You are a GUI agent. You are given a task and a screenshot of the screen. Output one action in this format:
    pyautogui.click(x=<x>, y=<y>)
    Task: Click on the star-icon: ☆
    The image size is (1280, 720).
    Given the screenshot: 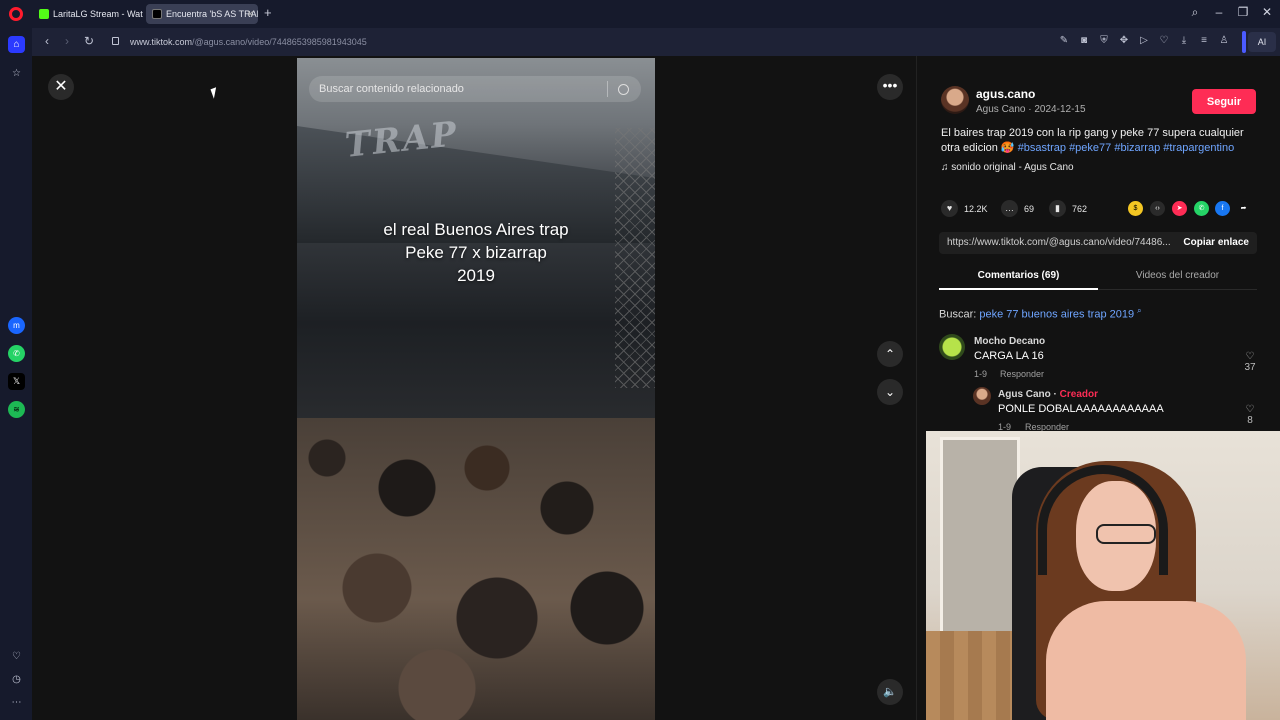 What is the action you would take?
    pyautogui.click(x=16, y=73)
    